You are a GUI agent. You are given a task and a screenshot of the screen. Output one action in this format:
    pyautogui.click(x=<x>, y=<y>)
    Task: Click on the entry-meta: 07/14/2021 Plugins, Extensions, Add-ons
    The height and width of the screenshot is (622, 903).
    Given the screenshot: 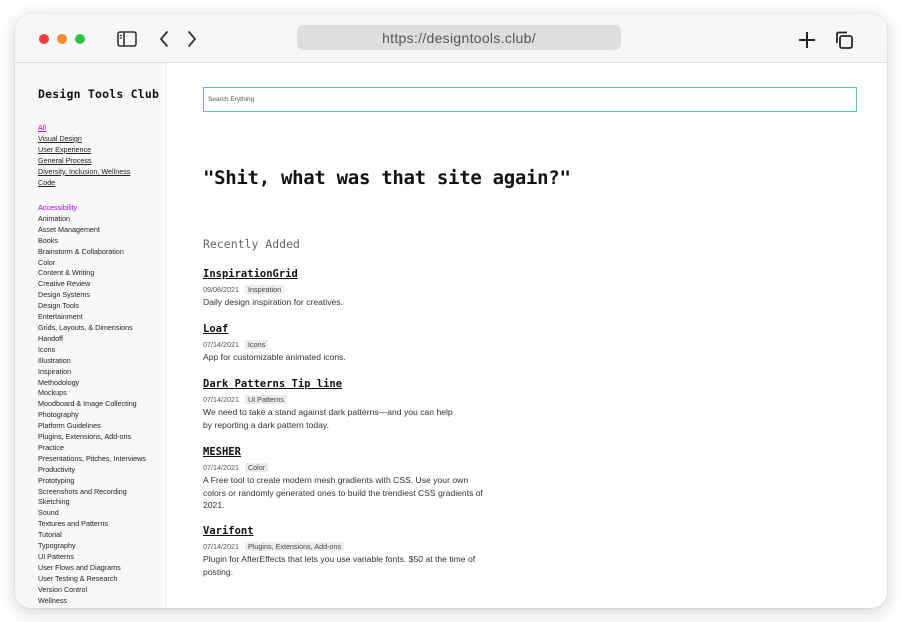 What is the action you would take?
    pyautogui.click(x=363, y=546)
    